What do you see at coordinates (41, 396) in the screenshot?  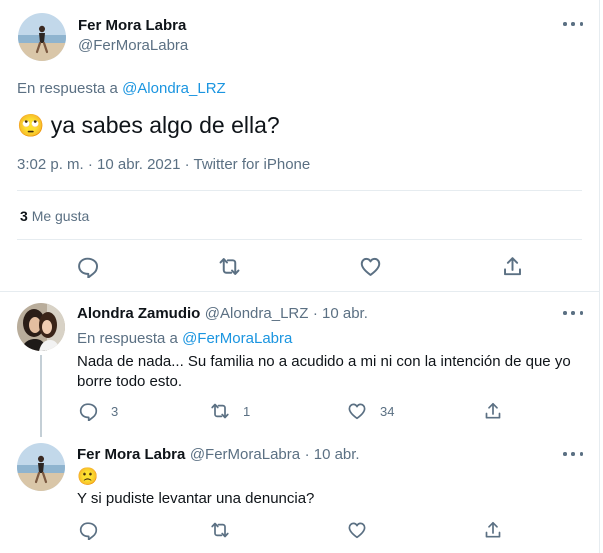 I see `thread-connector` at bounding box center [41, 396].